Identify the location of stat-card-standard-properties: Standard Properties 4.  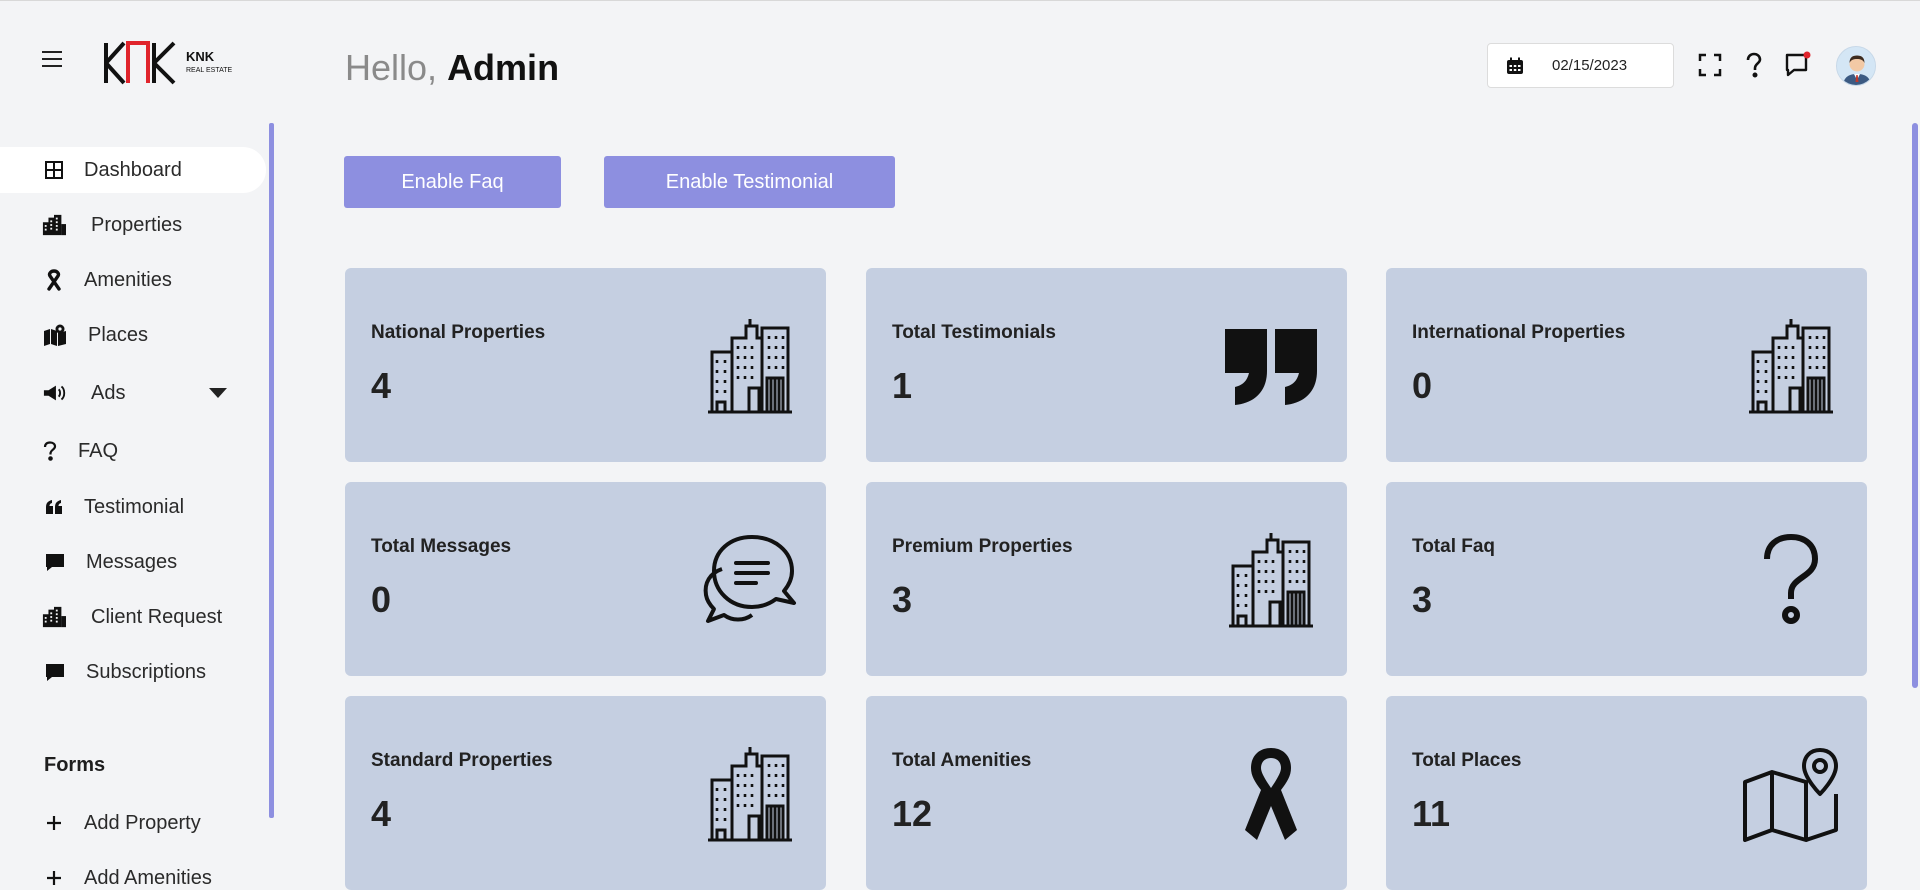
(585, 793).